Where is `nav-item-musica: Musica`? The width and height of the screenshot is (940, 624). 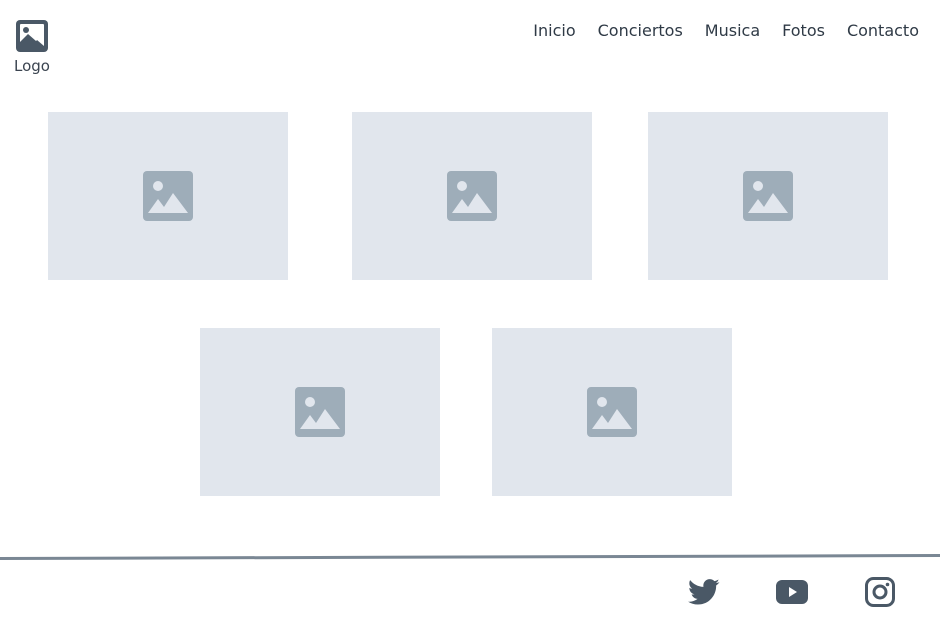 nav-item-musica: Musica is located at coordinates (732, 31).